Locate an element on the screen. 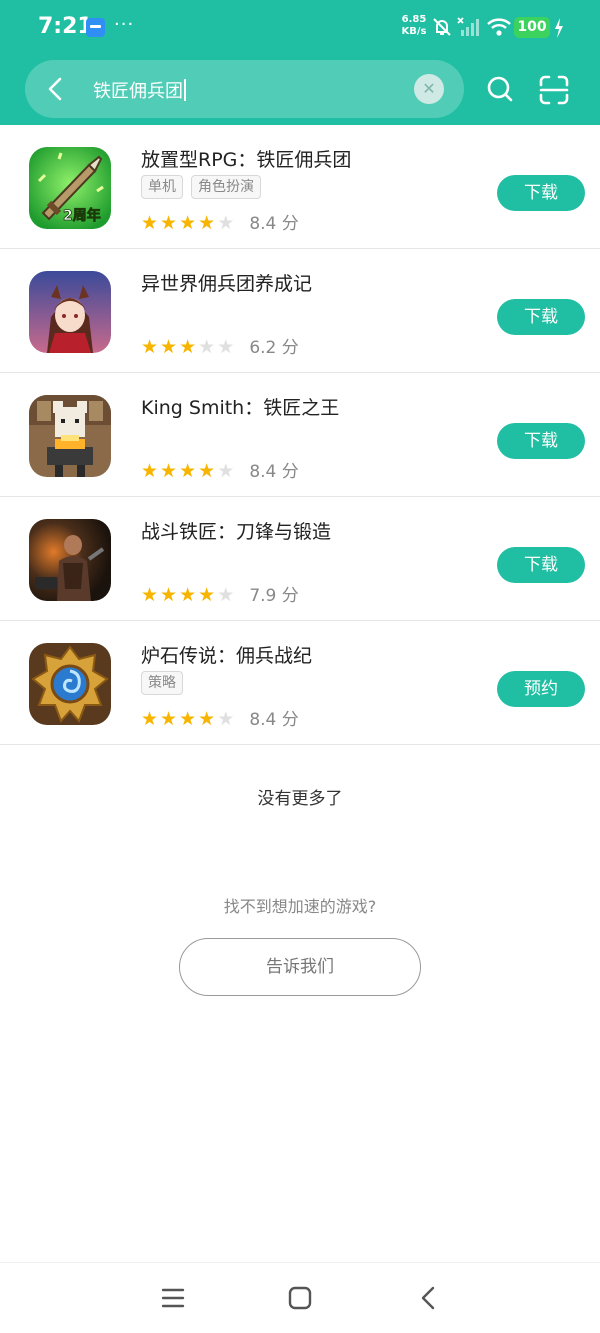 The image size is (600, 1333). game-tags: 单机 角色扮演 is located at coordinates (205, 187).